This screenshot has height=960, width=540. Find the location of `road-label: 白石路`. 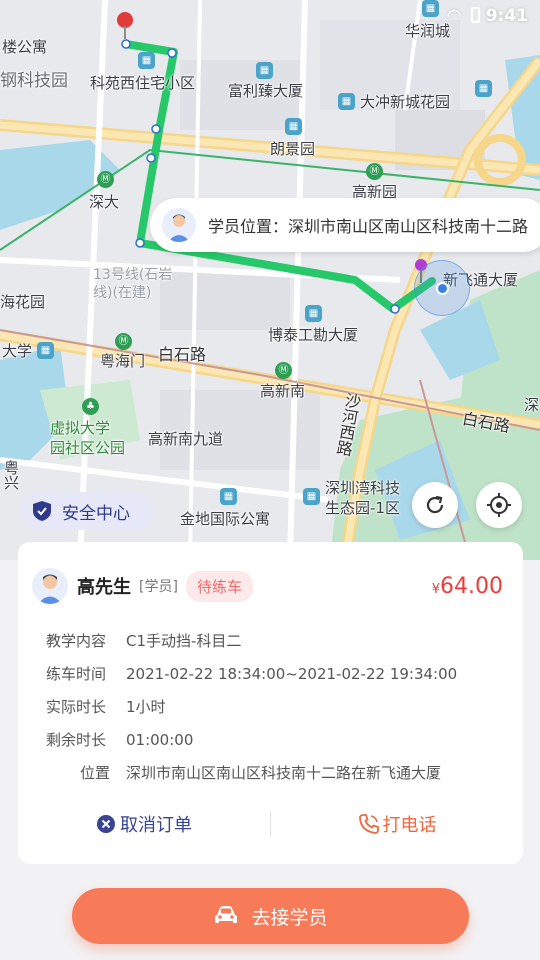

road-label: 白石路 is located at coordinates (182, 354).